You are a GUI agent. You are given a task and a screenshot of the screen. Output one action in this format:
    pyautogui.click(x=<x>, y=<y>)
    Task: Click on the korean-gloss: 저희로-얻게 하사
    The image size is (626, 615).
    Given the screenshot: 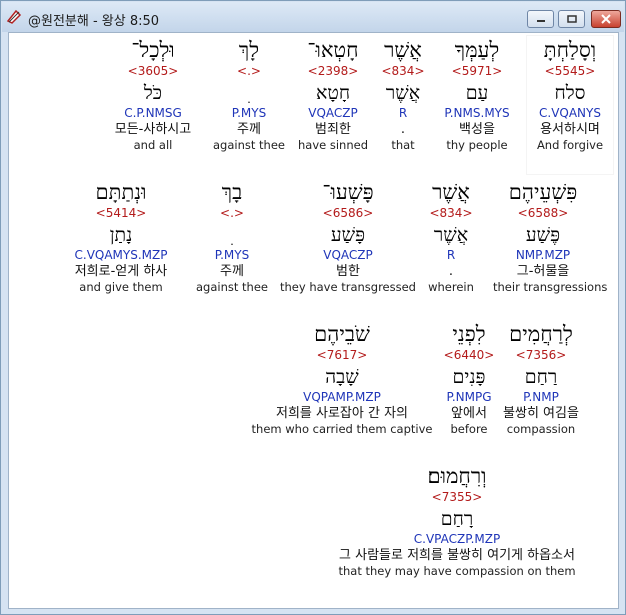 What is the action you would take?
    pyautogui.click(x=121, y=271)
    